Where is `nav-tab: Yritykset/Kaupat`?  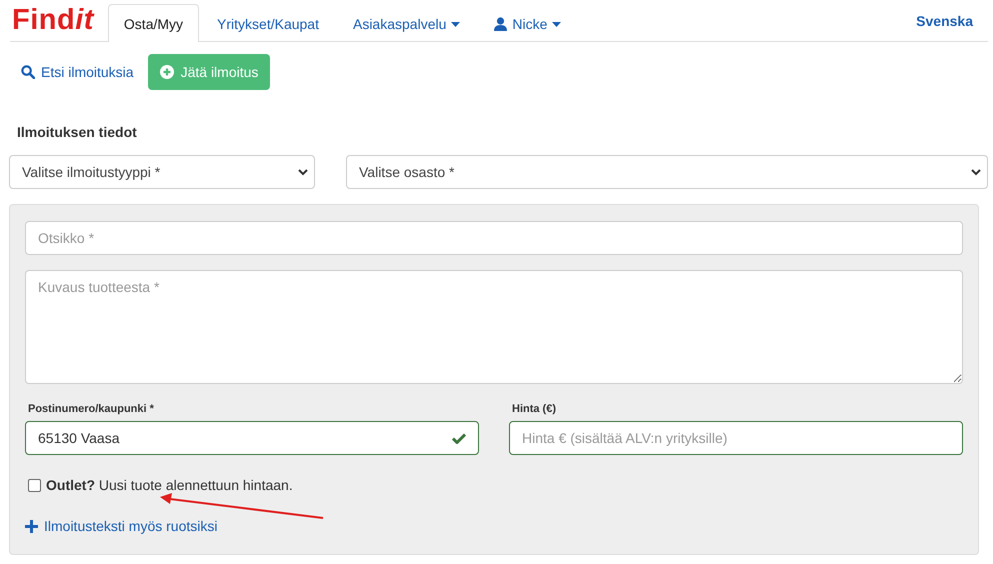
nav-tab: Yritykset/Kaupat is located at coordinates (268, 23).